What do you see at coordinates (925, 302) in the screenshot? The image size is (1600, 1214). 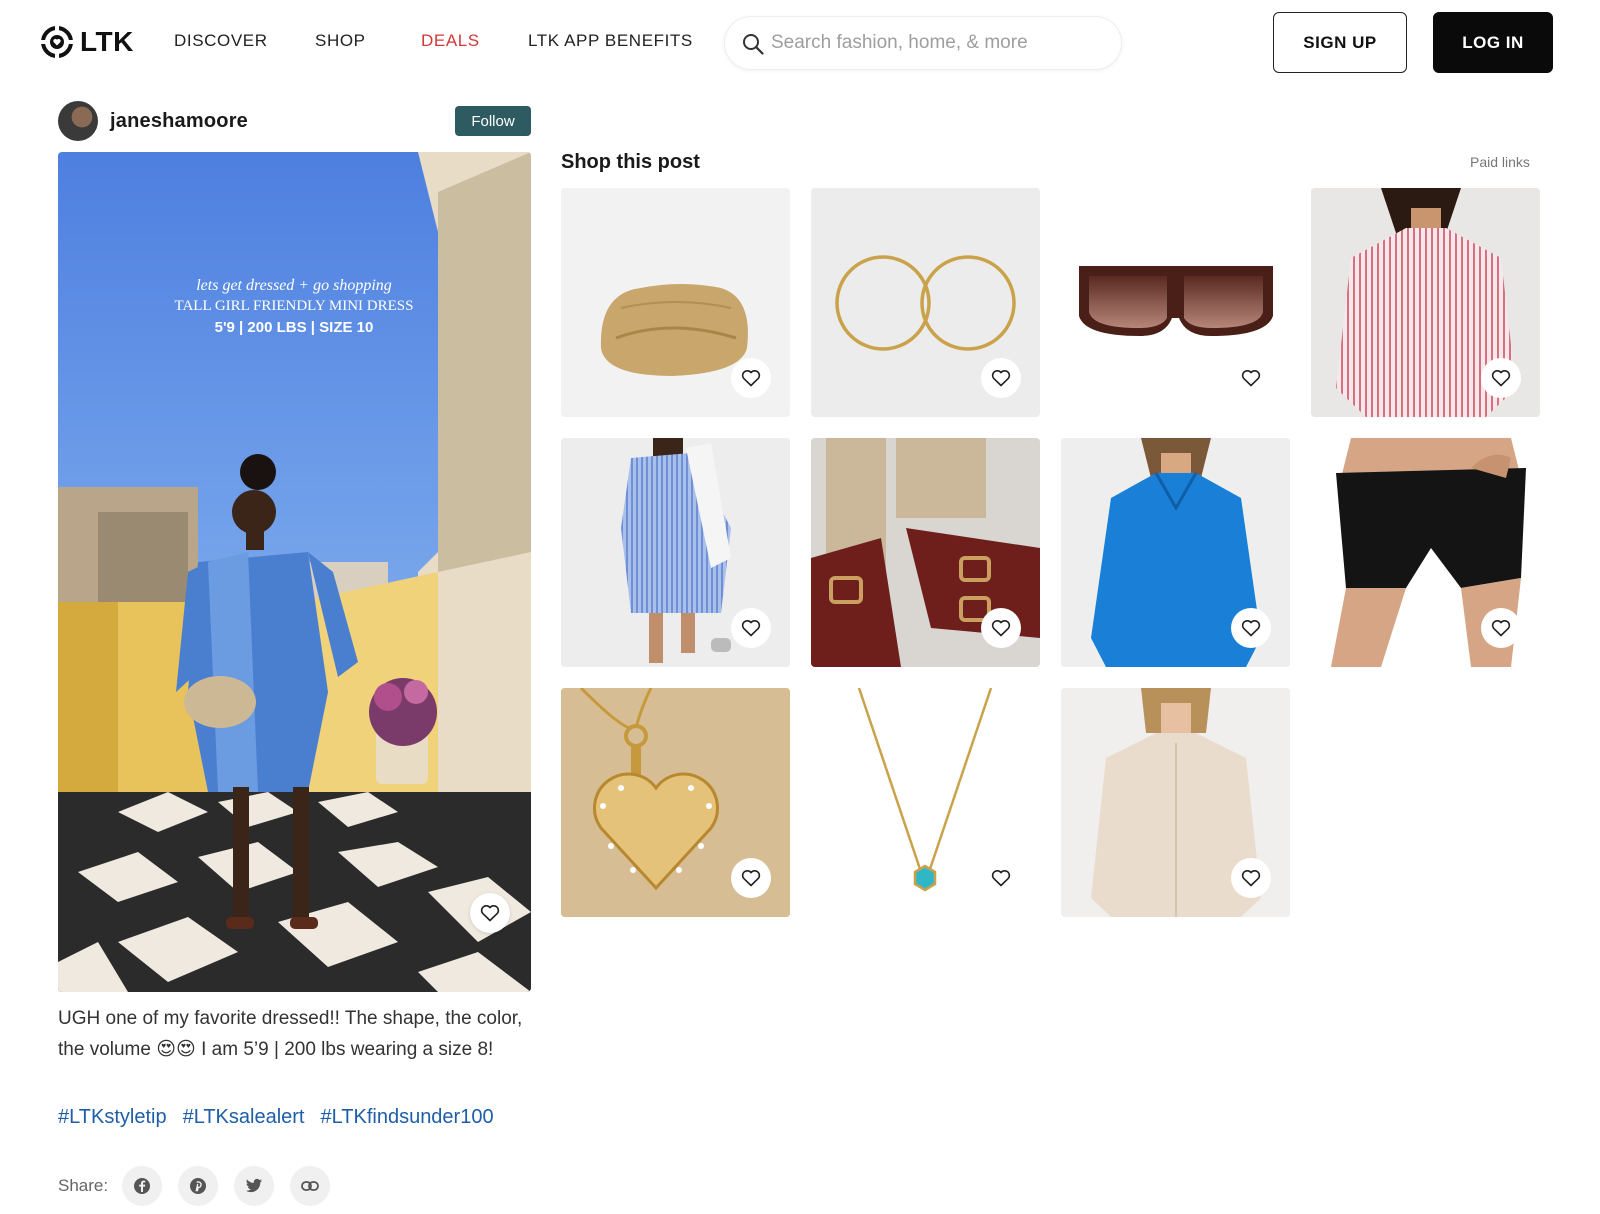 I see `product-tile-hoop-earrings` at bounding box center [925, 302].